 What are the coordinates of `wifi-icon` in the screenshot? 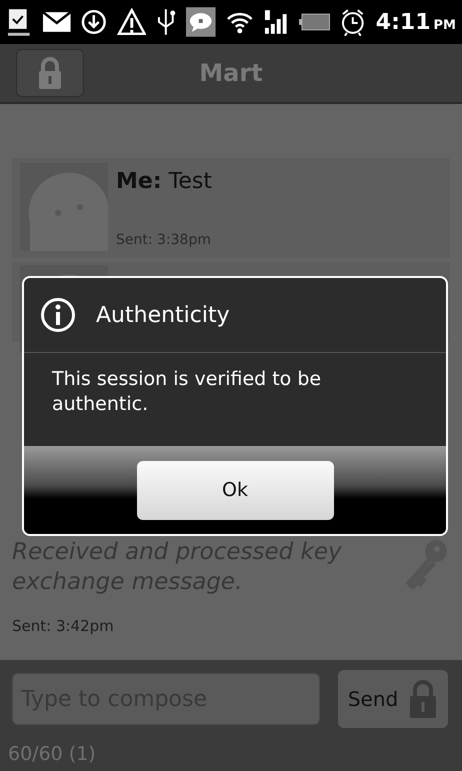 It's located at (240, 22).